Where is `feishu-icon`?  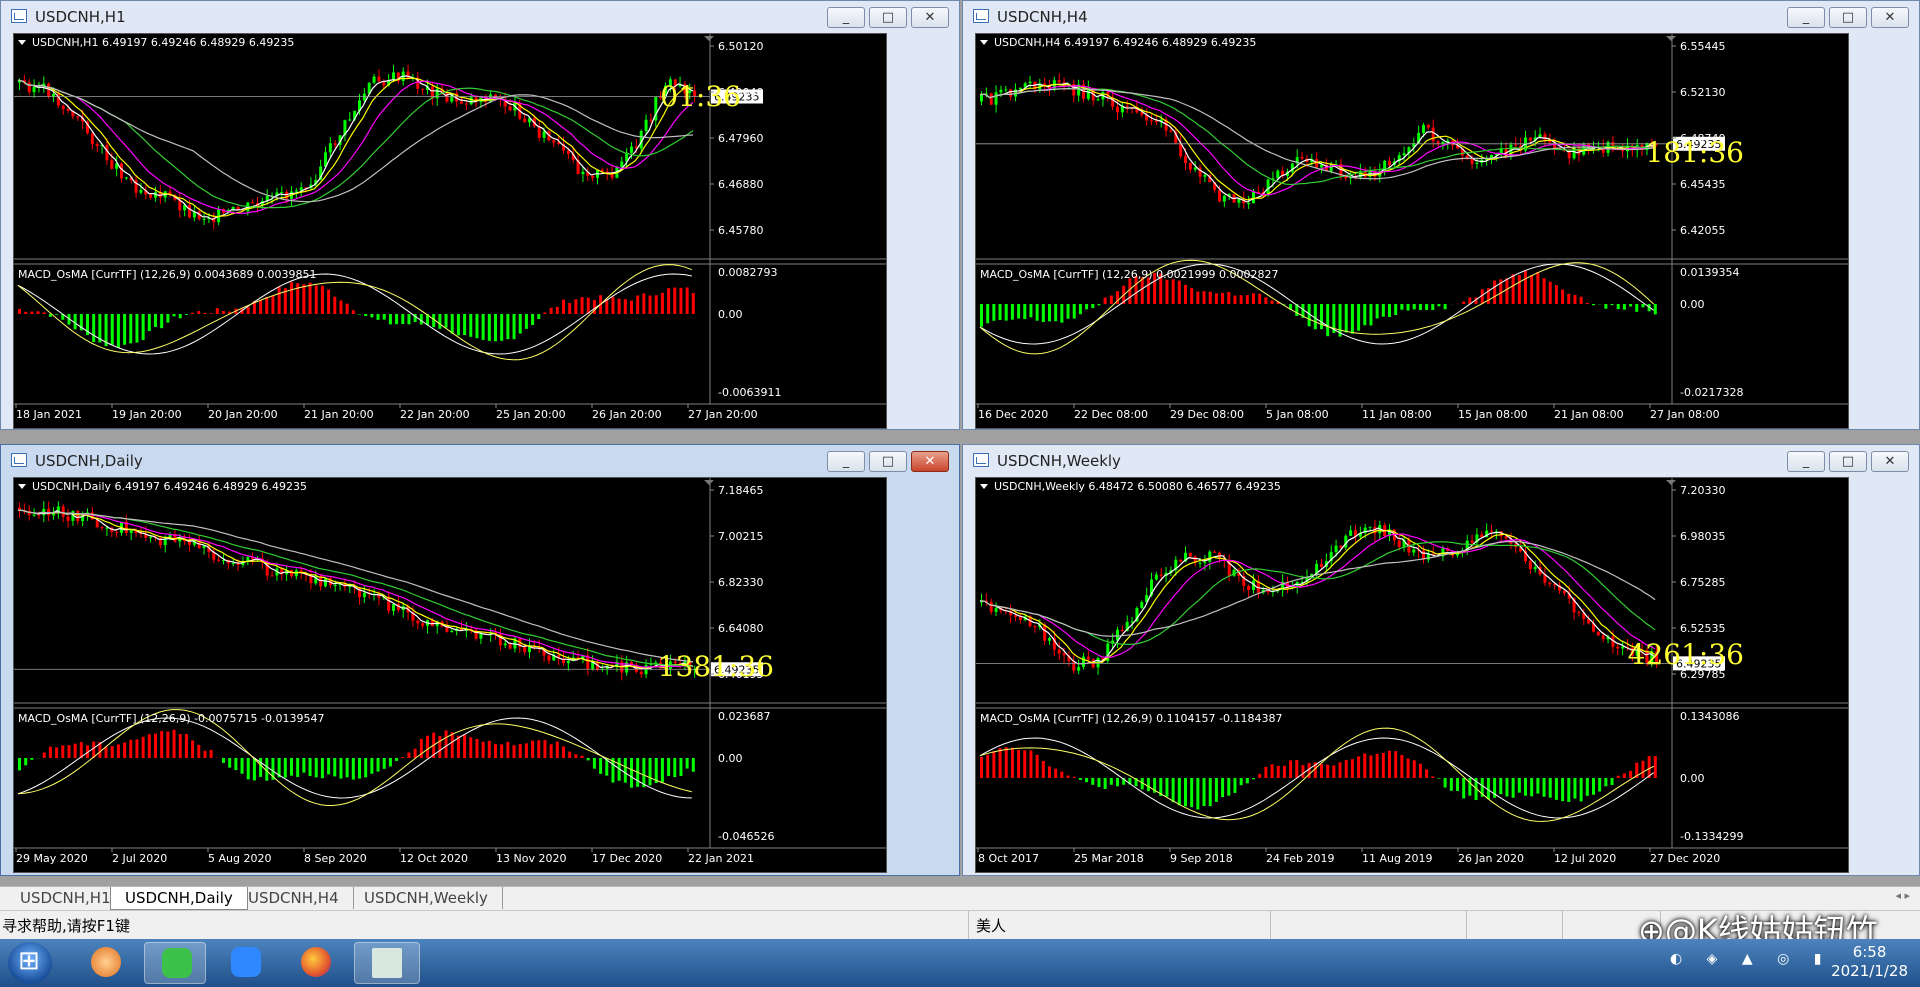
feishu-icon is located at coordinates (245, 963).